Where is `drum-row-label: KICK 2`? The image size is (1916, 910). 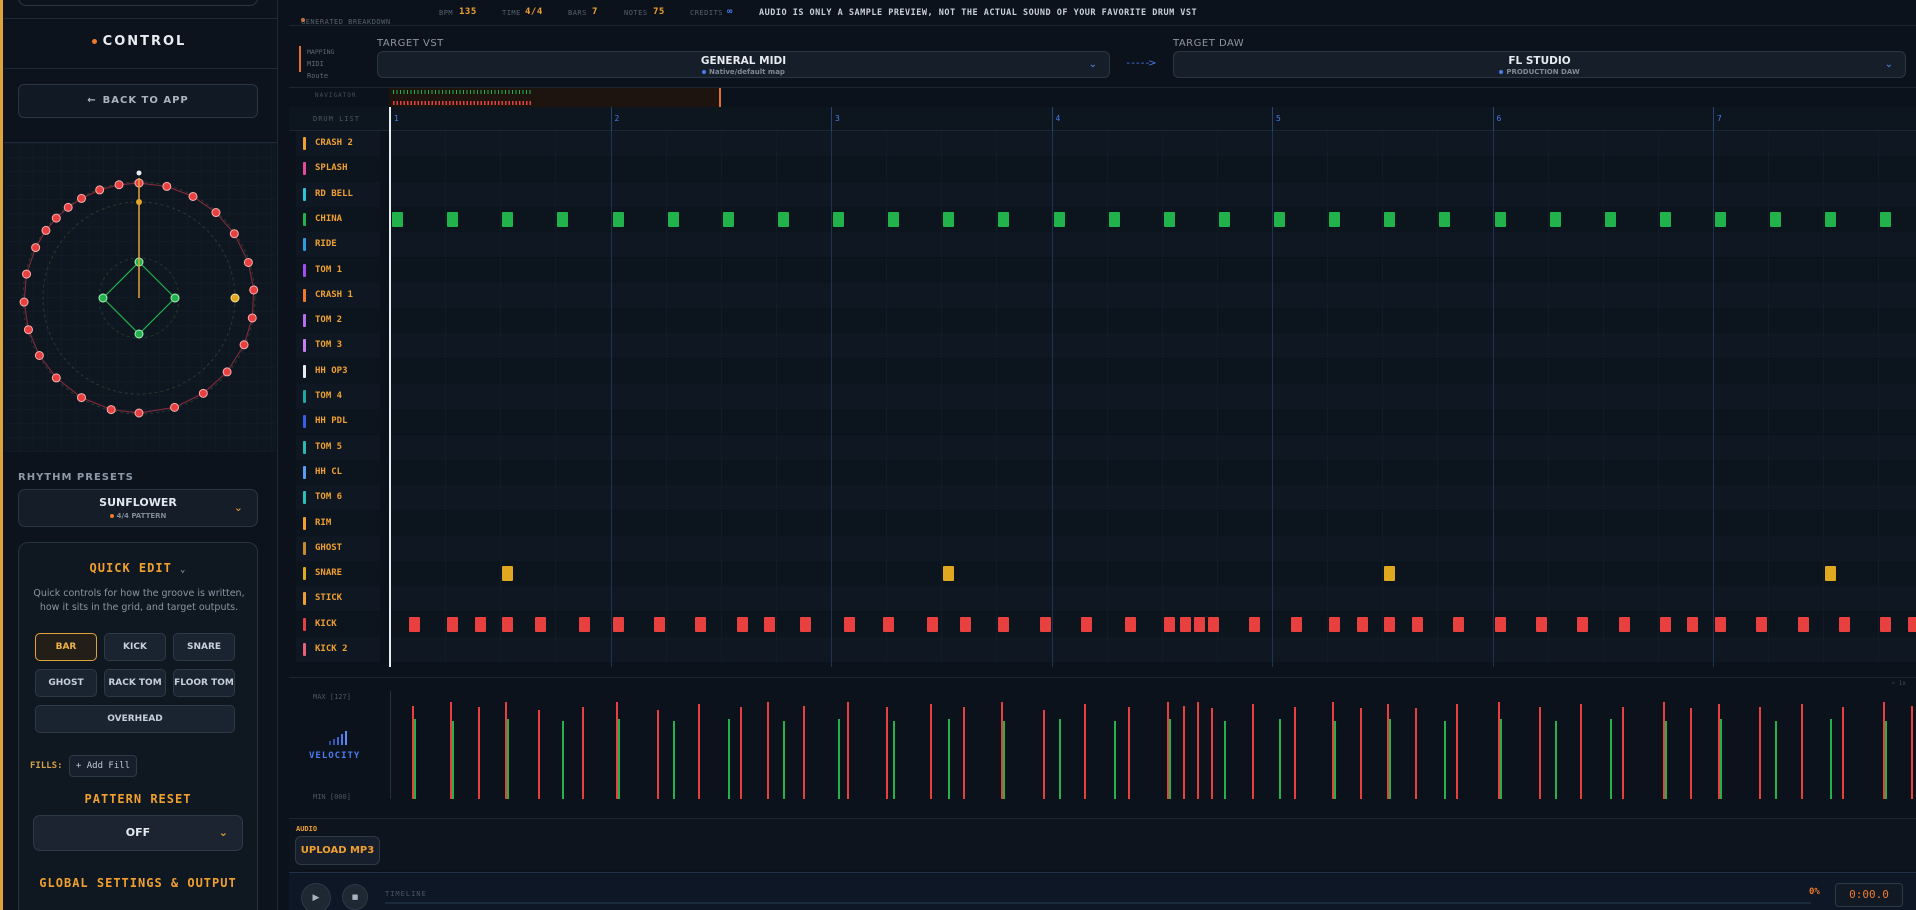
drum-row-label: KICK 2 is located at coordinates (338, 649).